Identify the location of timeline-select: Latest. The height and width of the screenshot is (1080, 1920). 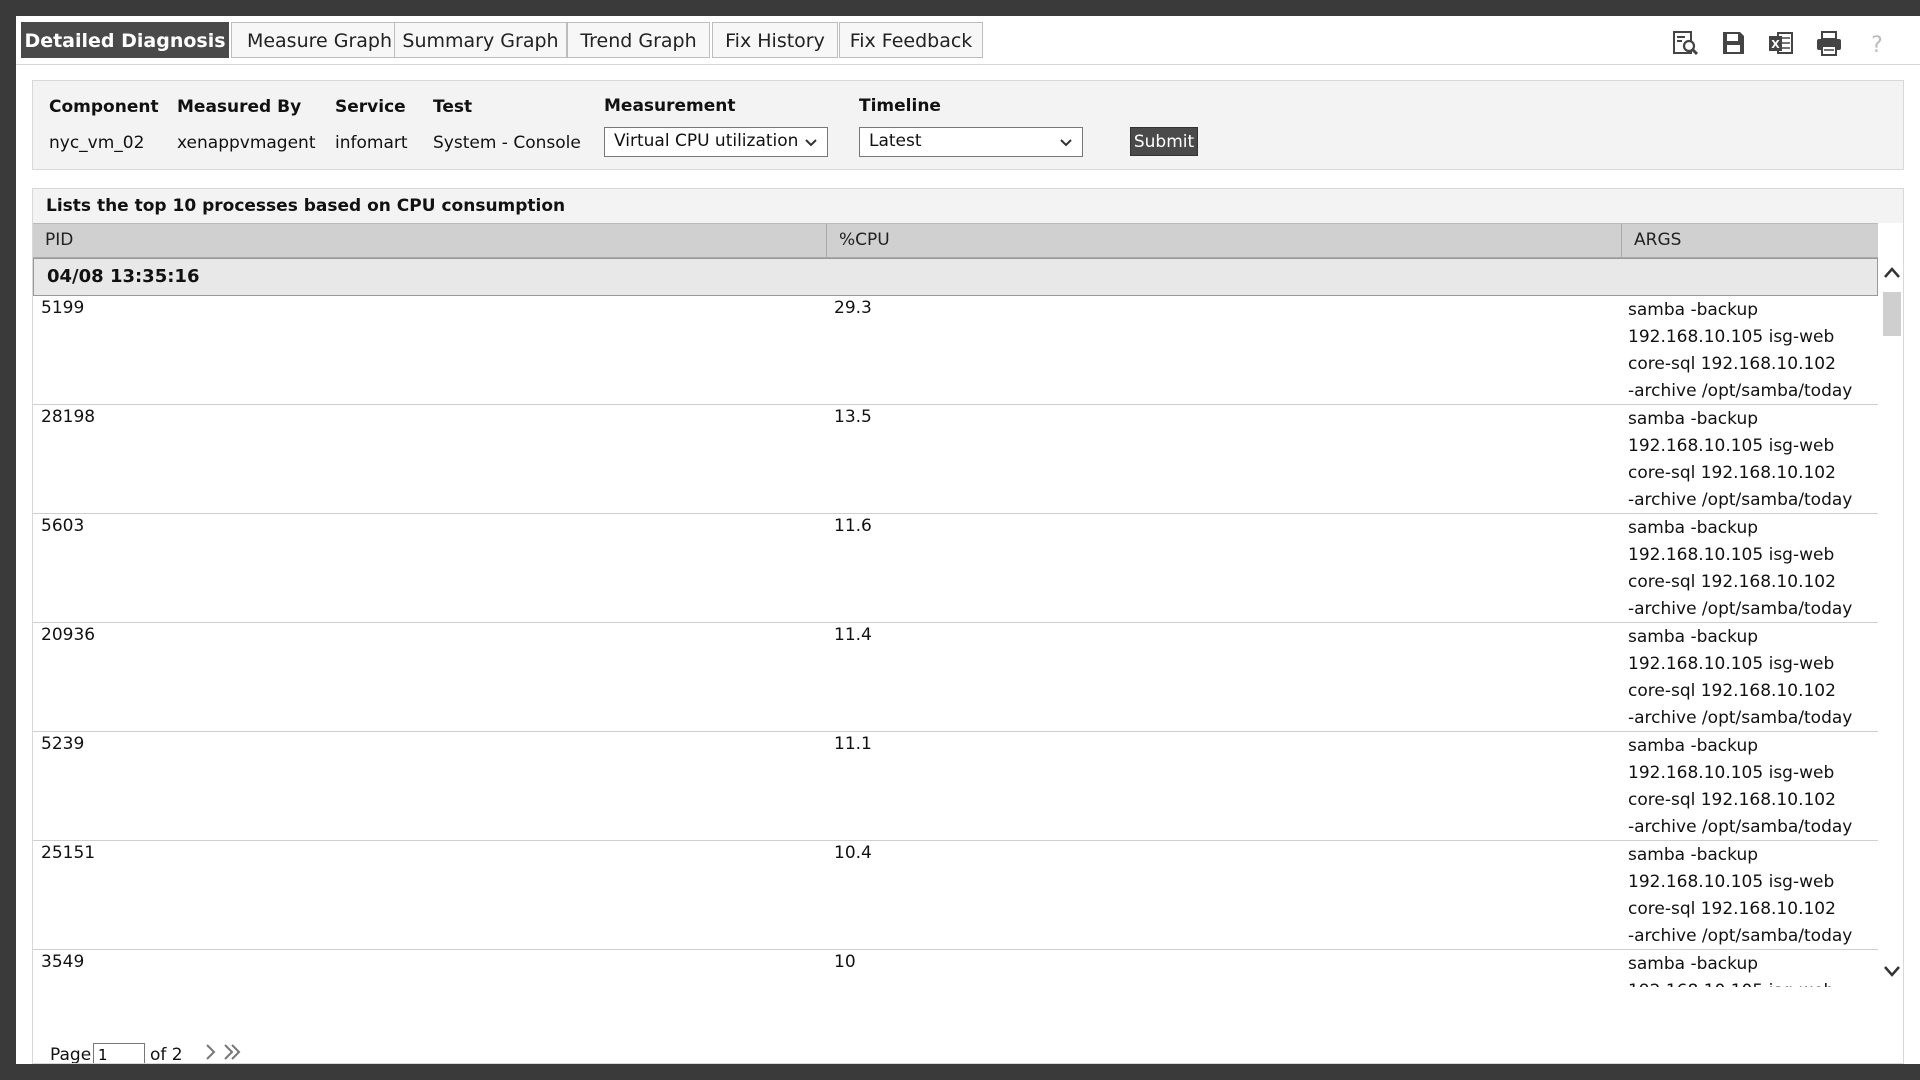
(971, 142).